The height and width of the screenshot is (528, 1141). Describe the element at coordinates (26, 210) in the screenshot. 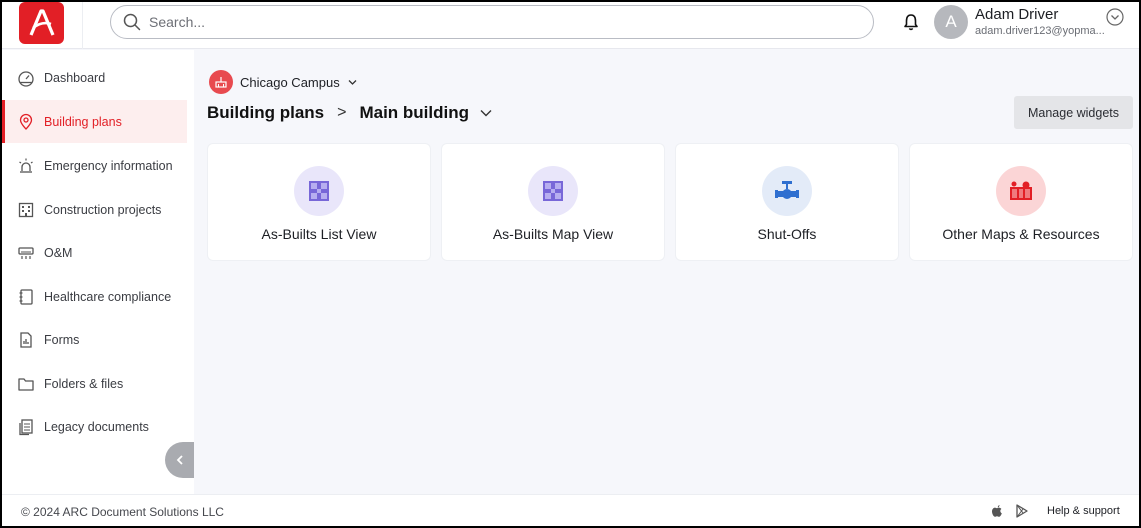

I see `building-icon` at that location.